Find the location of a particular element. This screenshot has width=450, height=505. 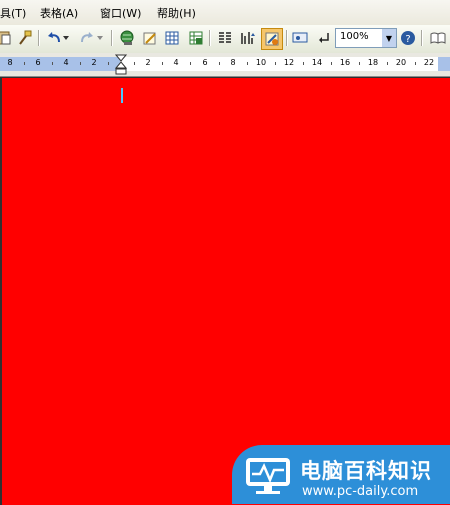

menu-help: 帮助(H) is located at coordinates (176, 13).